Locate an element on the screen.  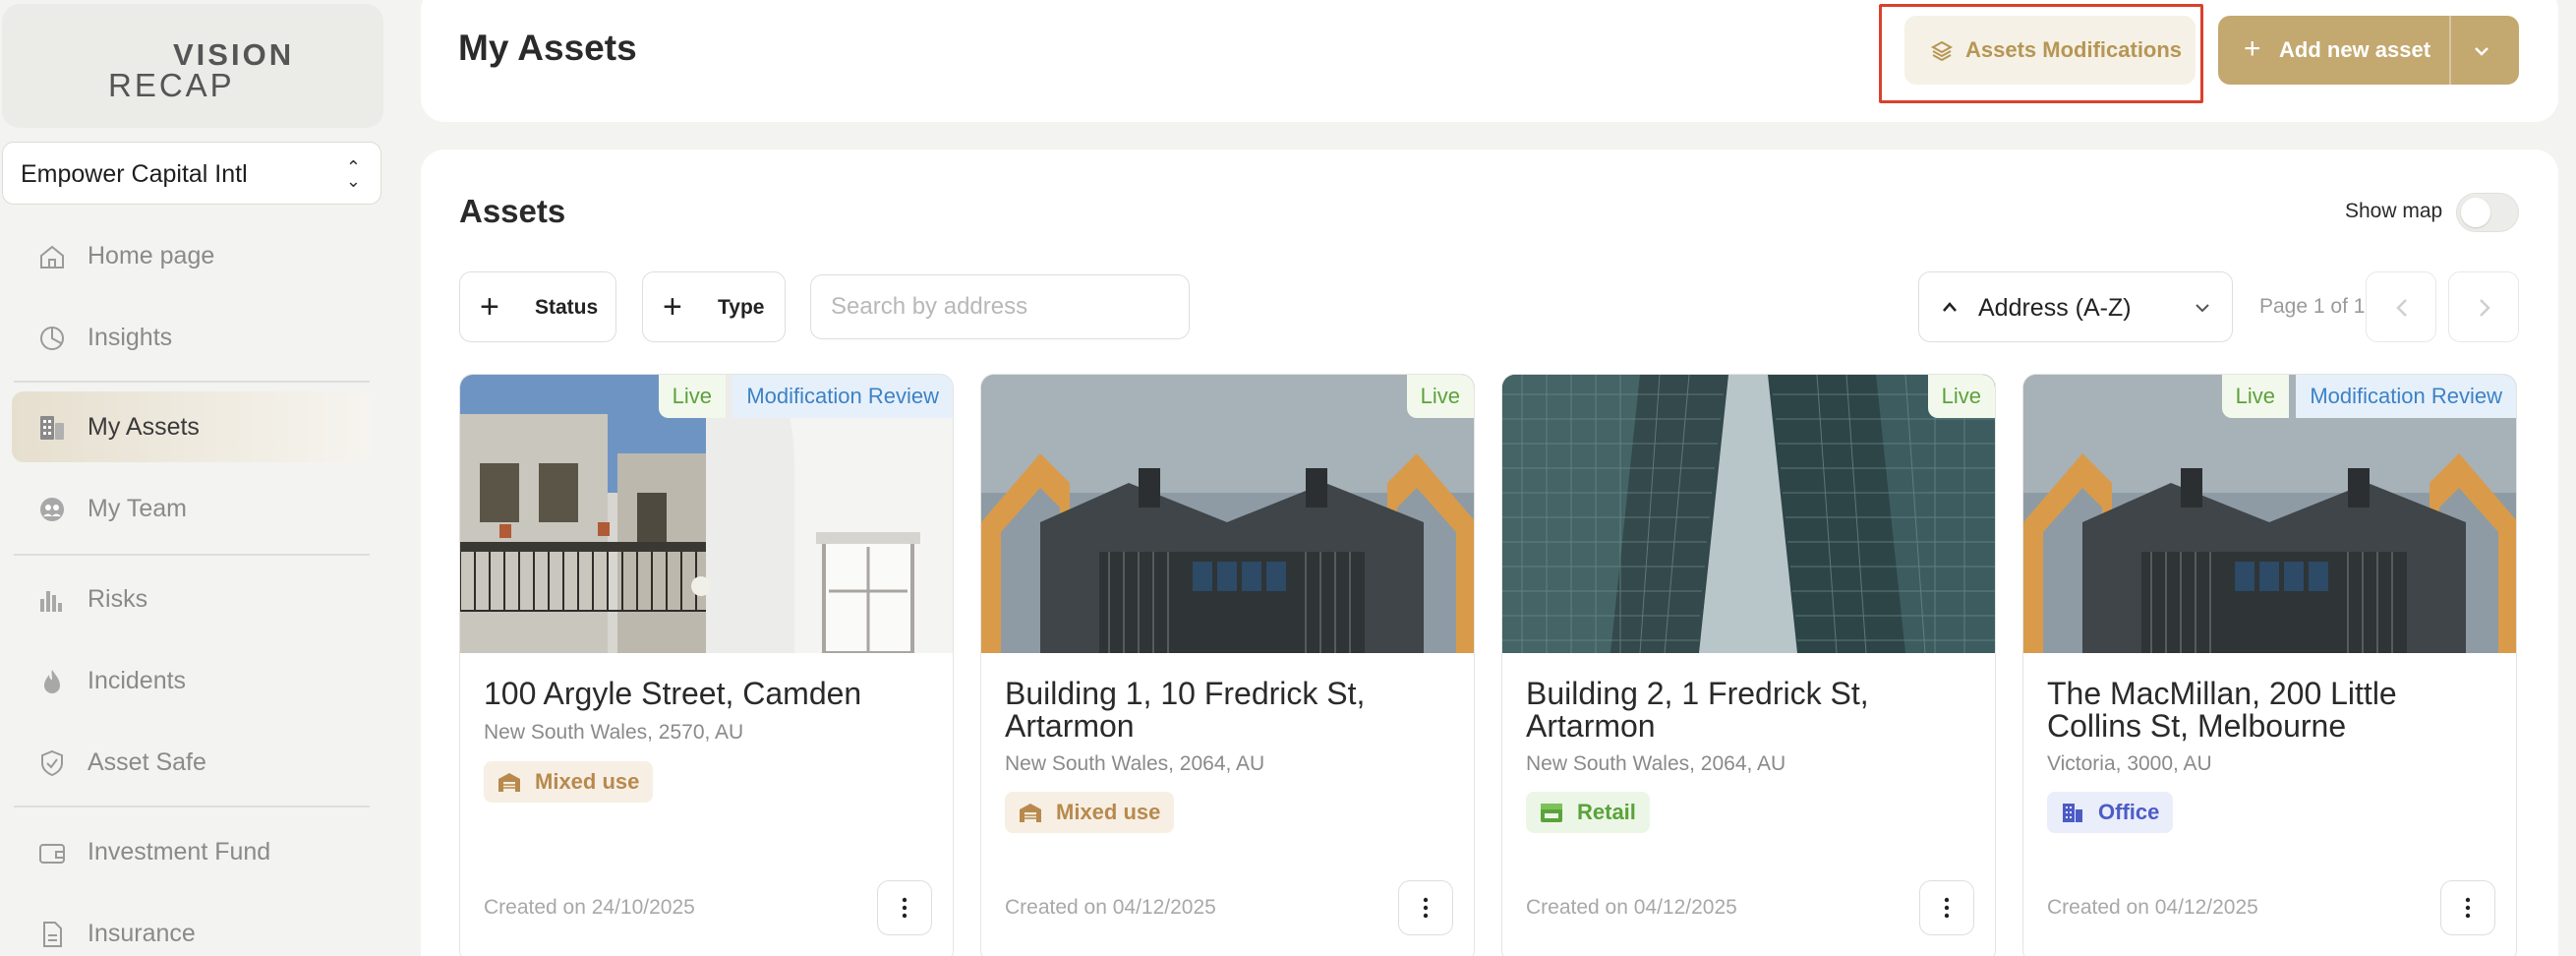
sidebar-item-label: My Assets is located at coordinates (144, 427).